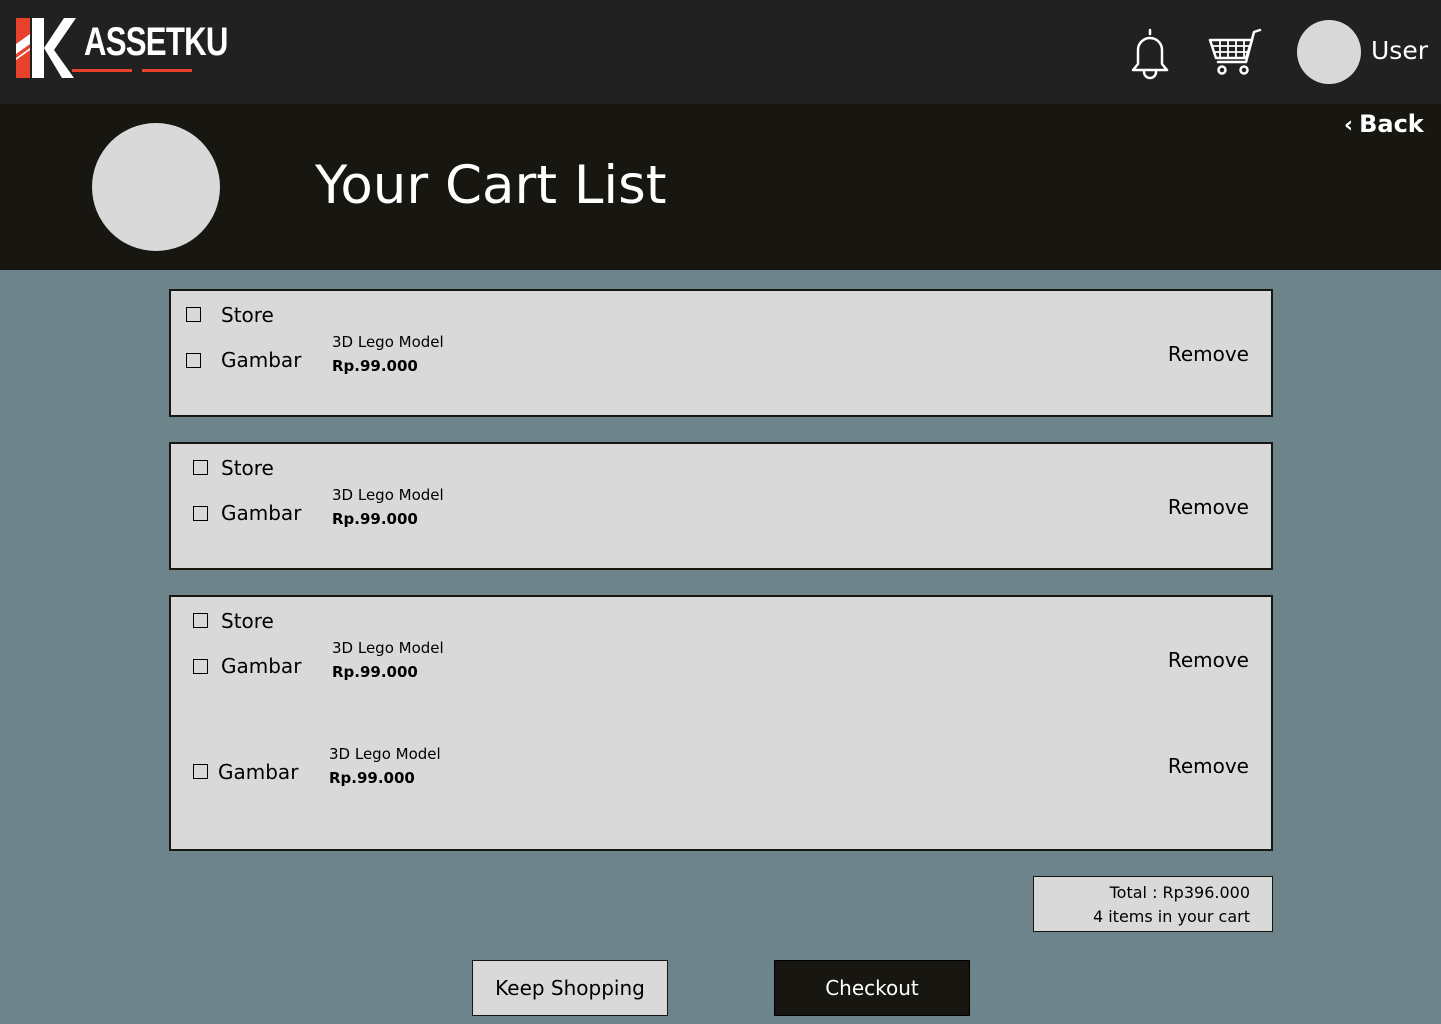  I want to click on notification-bell-icon, so click(1150, 53).